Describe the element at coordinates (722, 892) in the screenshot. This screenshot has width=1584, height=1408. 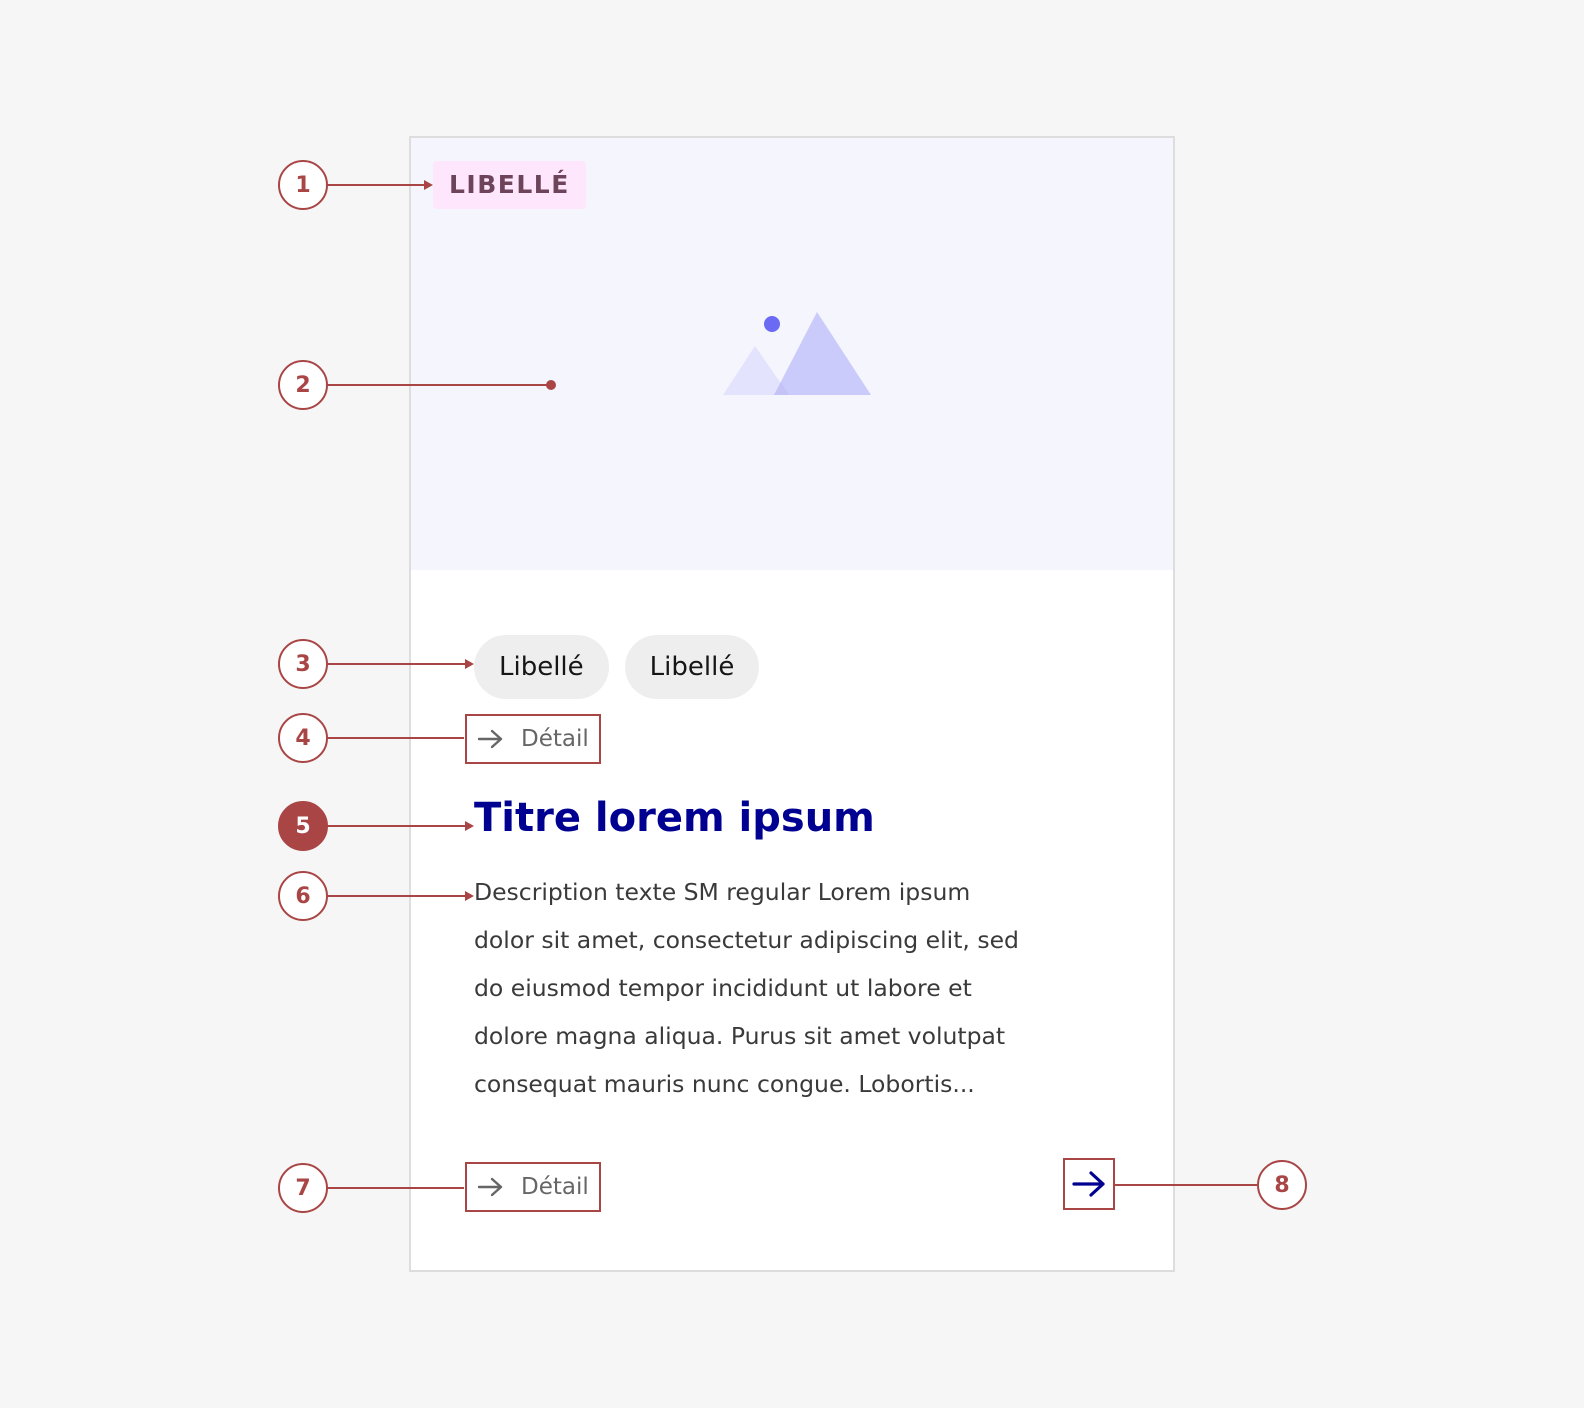
I see `description-line: Description texte SM regular Lorem ipsum` at that location.